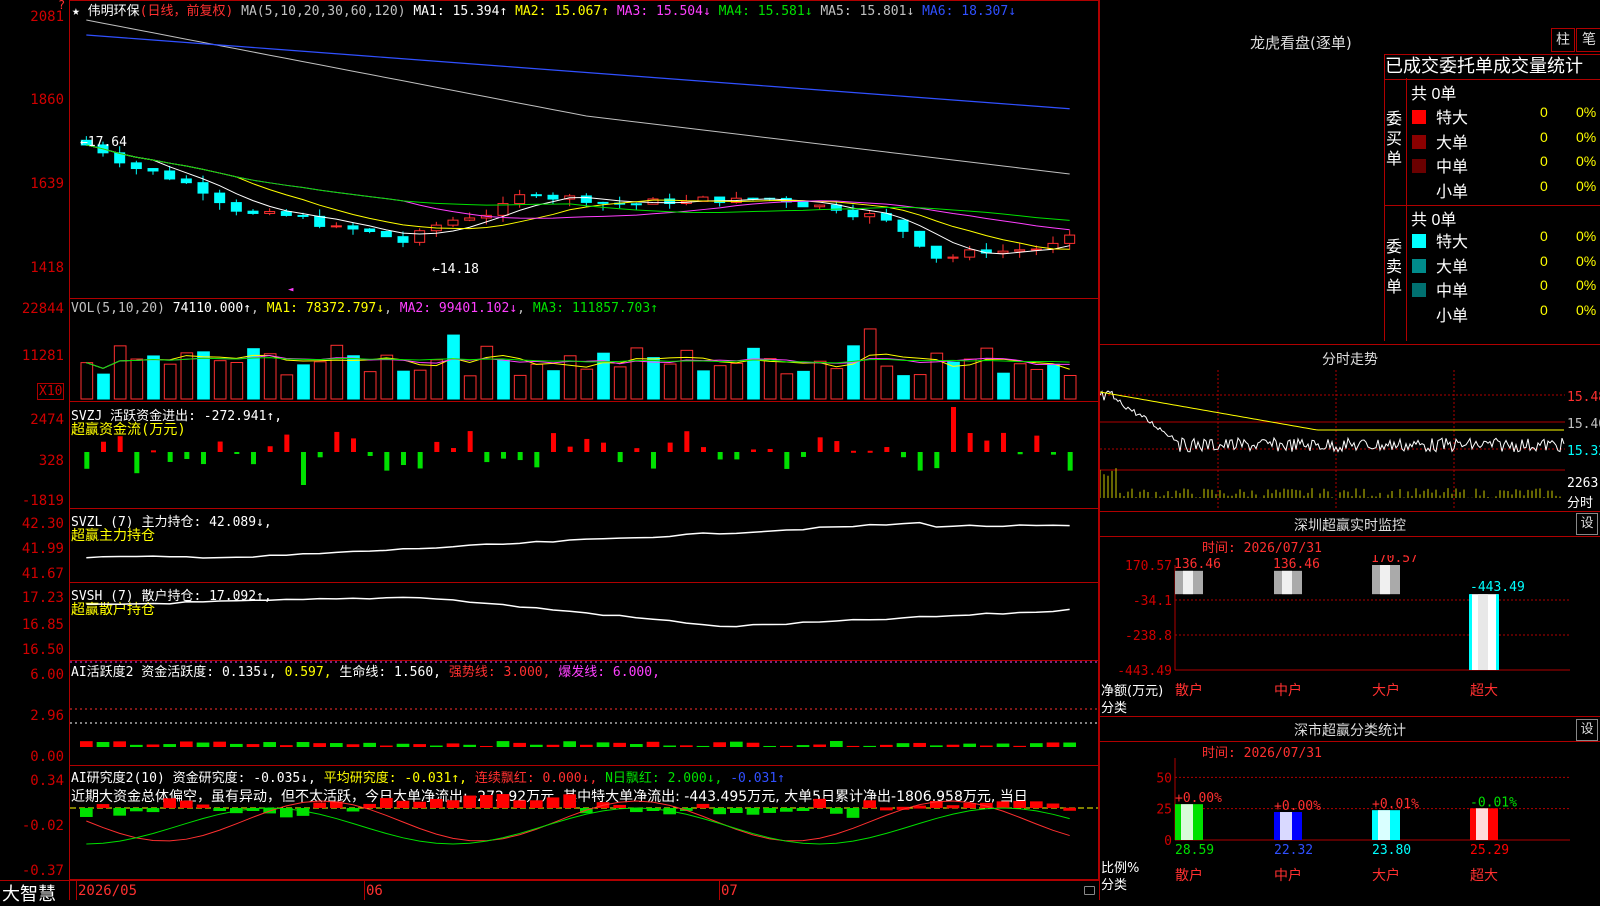 The image size is (1600, 906). What do you see at coordinates (1332, 421) in the screenshot?
I see `fenshi-price-line` at bounding box center [1332, 421].